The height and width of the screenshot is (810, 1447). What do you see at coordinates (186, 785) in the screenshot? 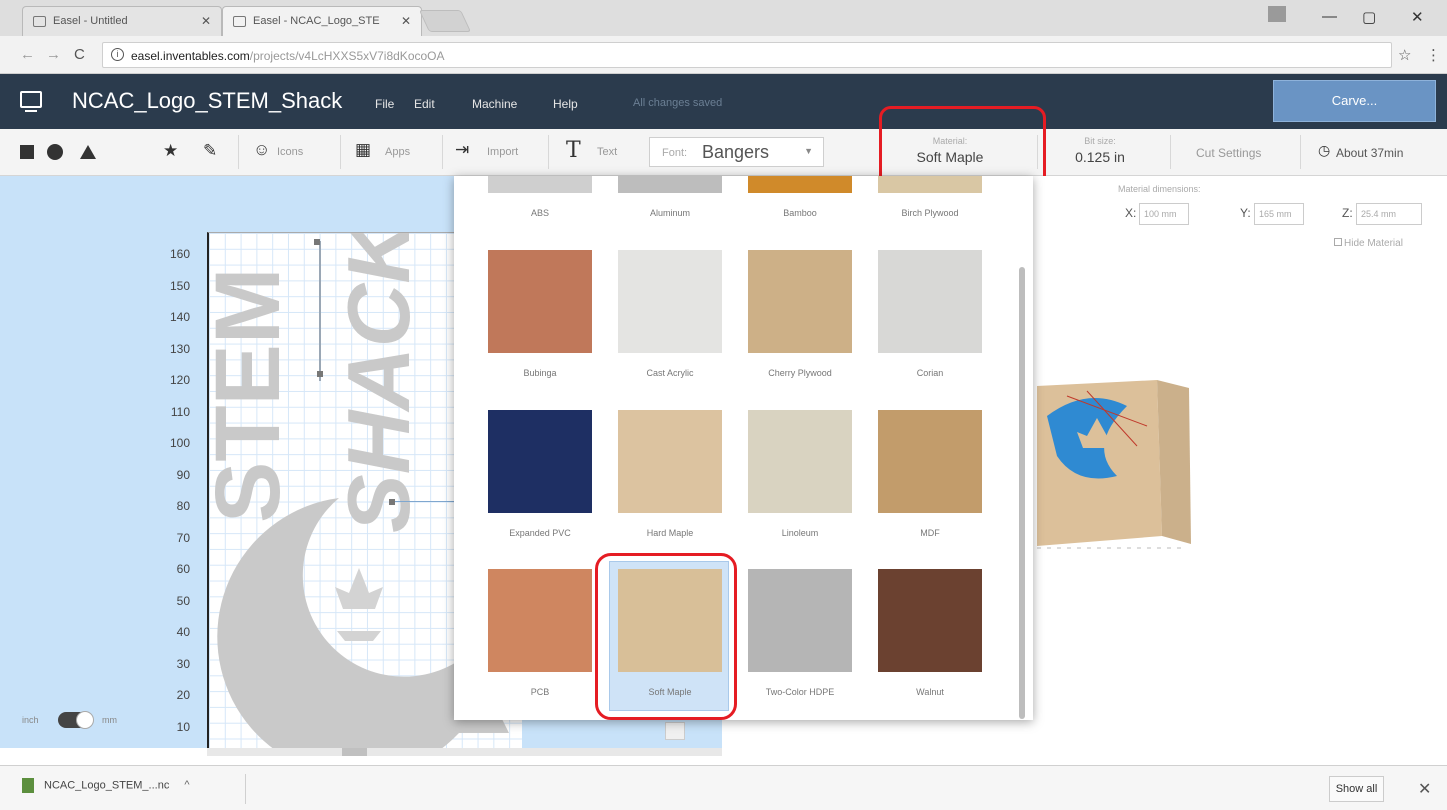
I see `chevron-up-icon: ^` at bounding box center [186, 785].